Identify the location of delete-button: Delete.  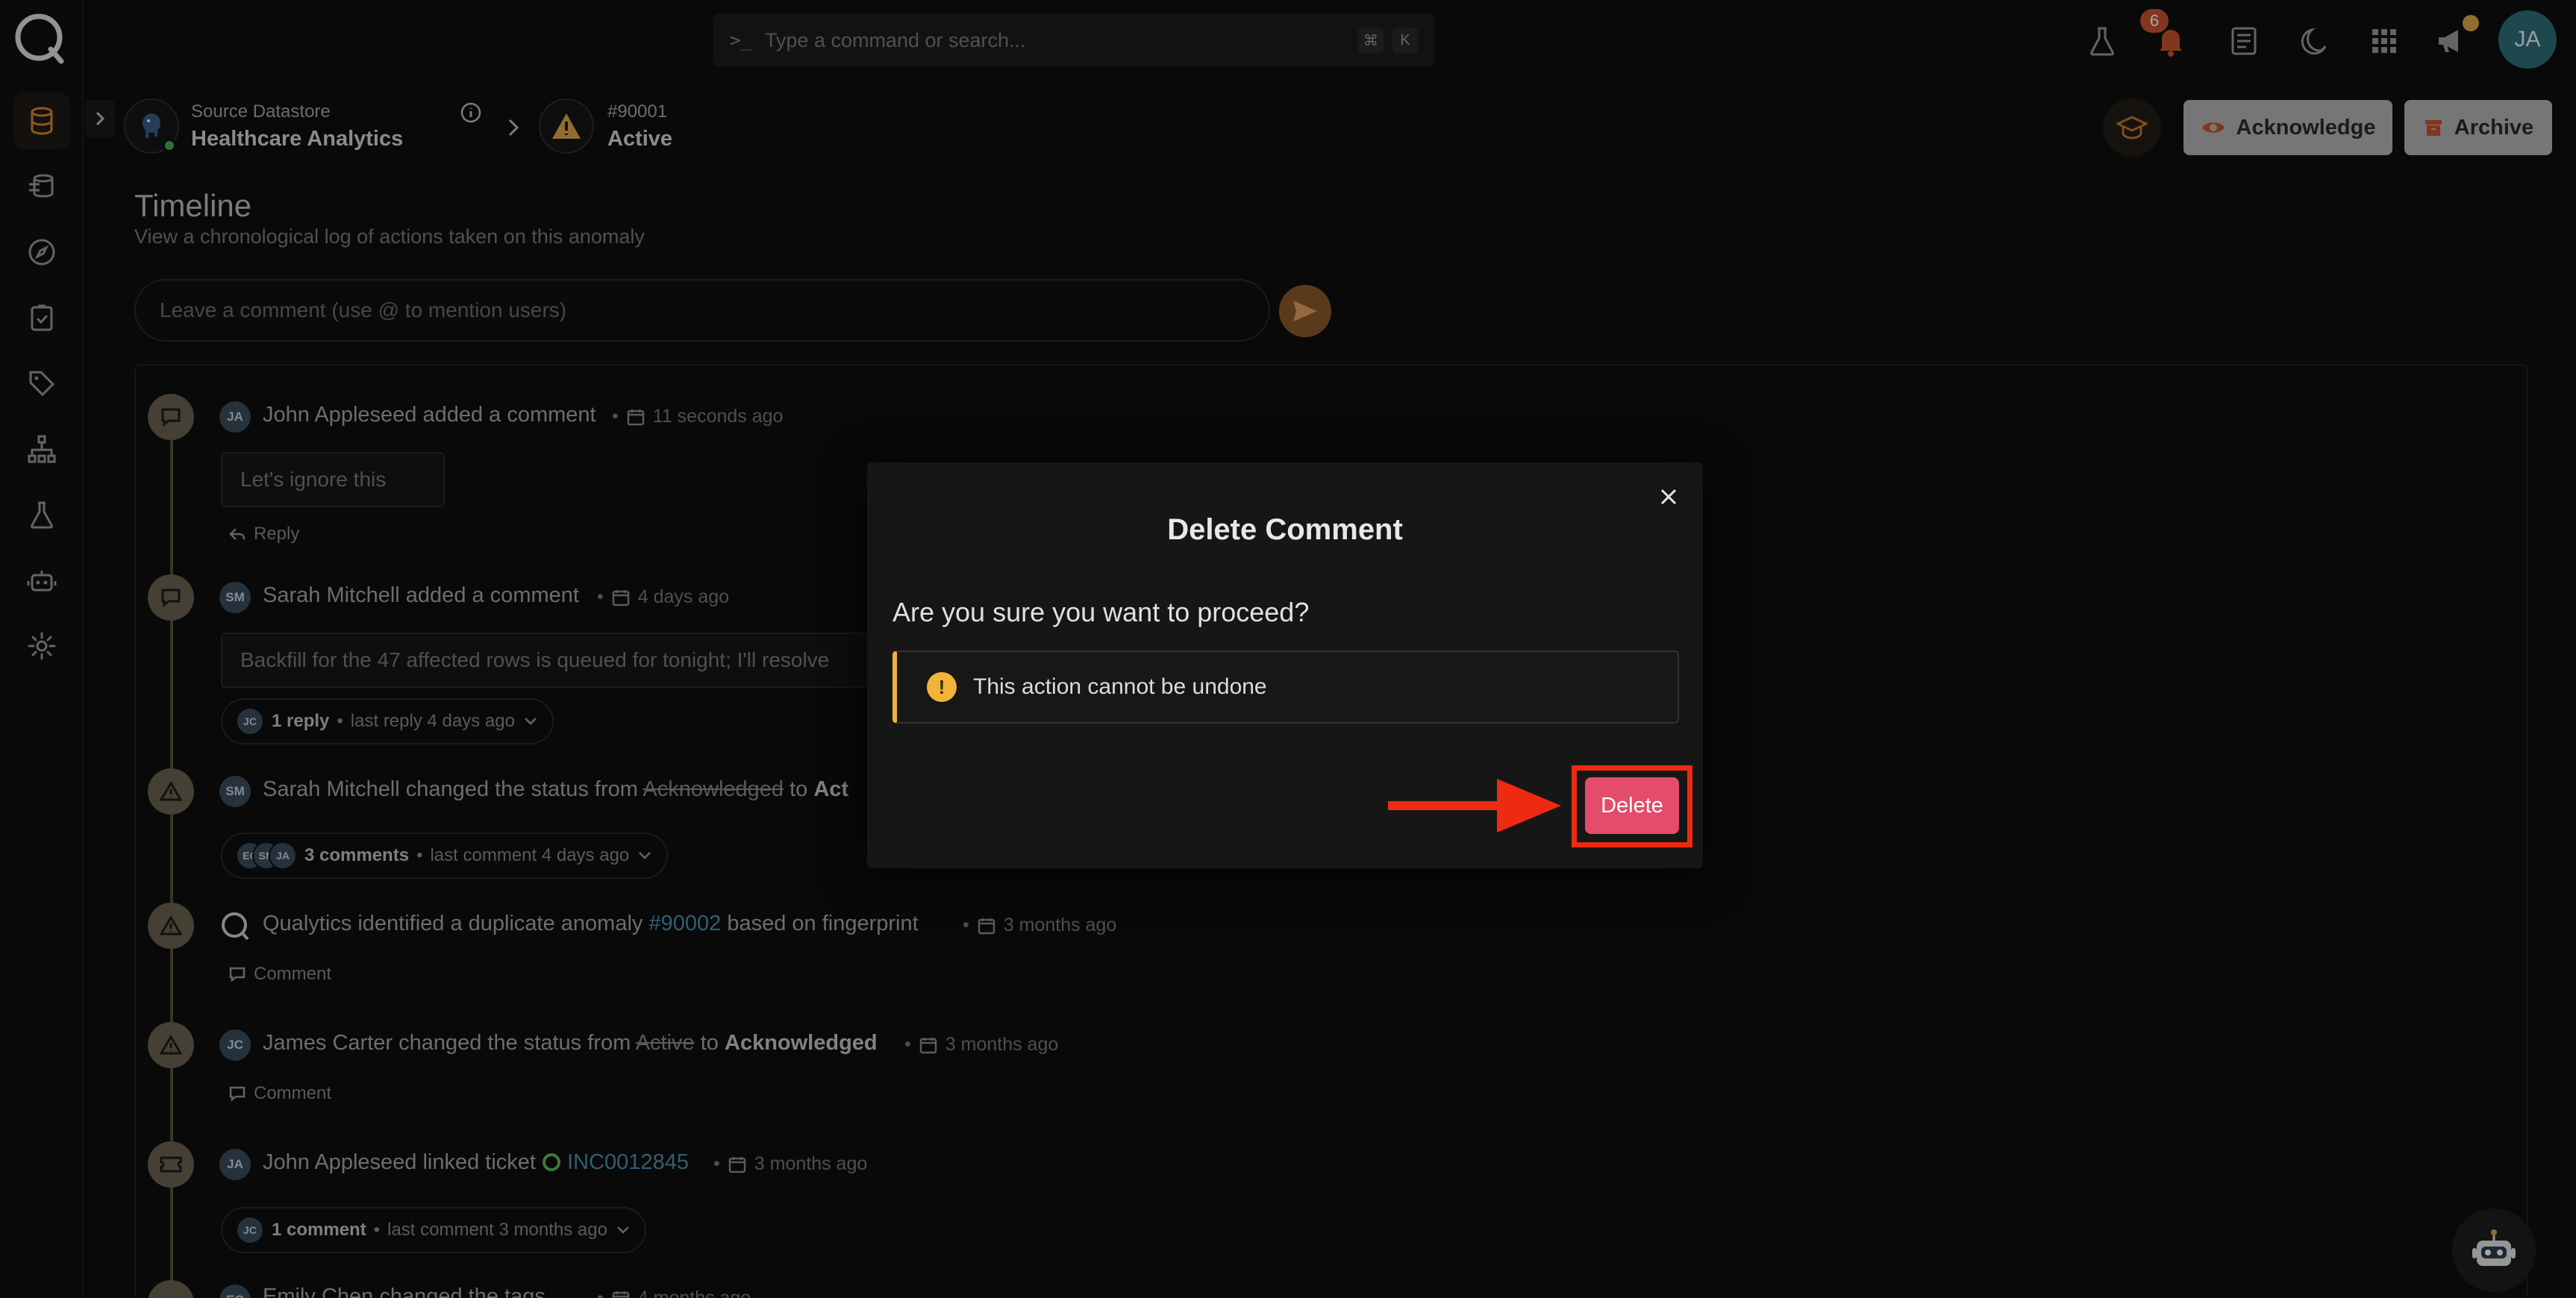
(1632, 805).